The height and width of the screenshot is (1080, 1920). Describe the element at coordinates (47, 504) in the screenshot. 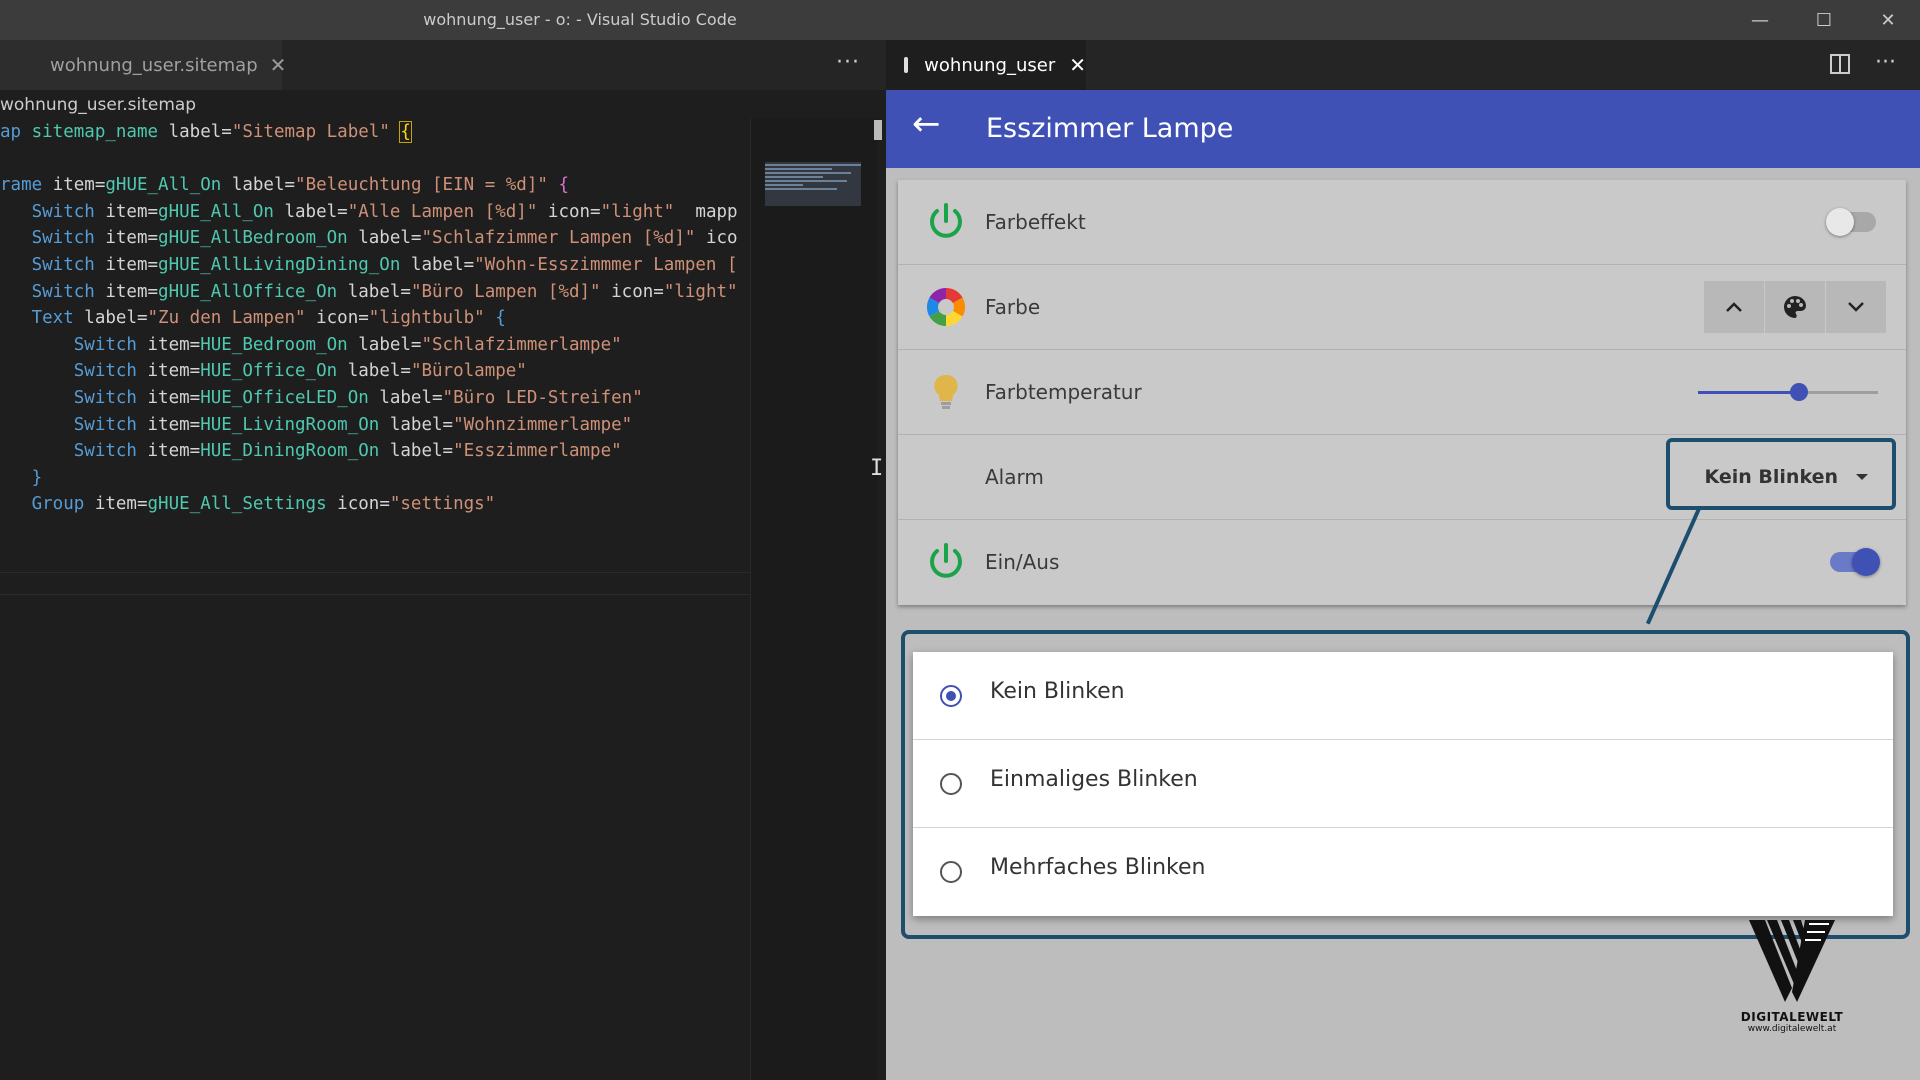

I see `code-token: Group` at that location.